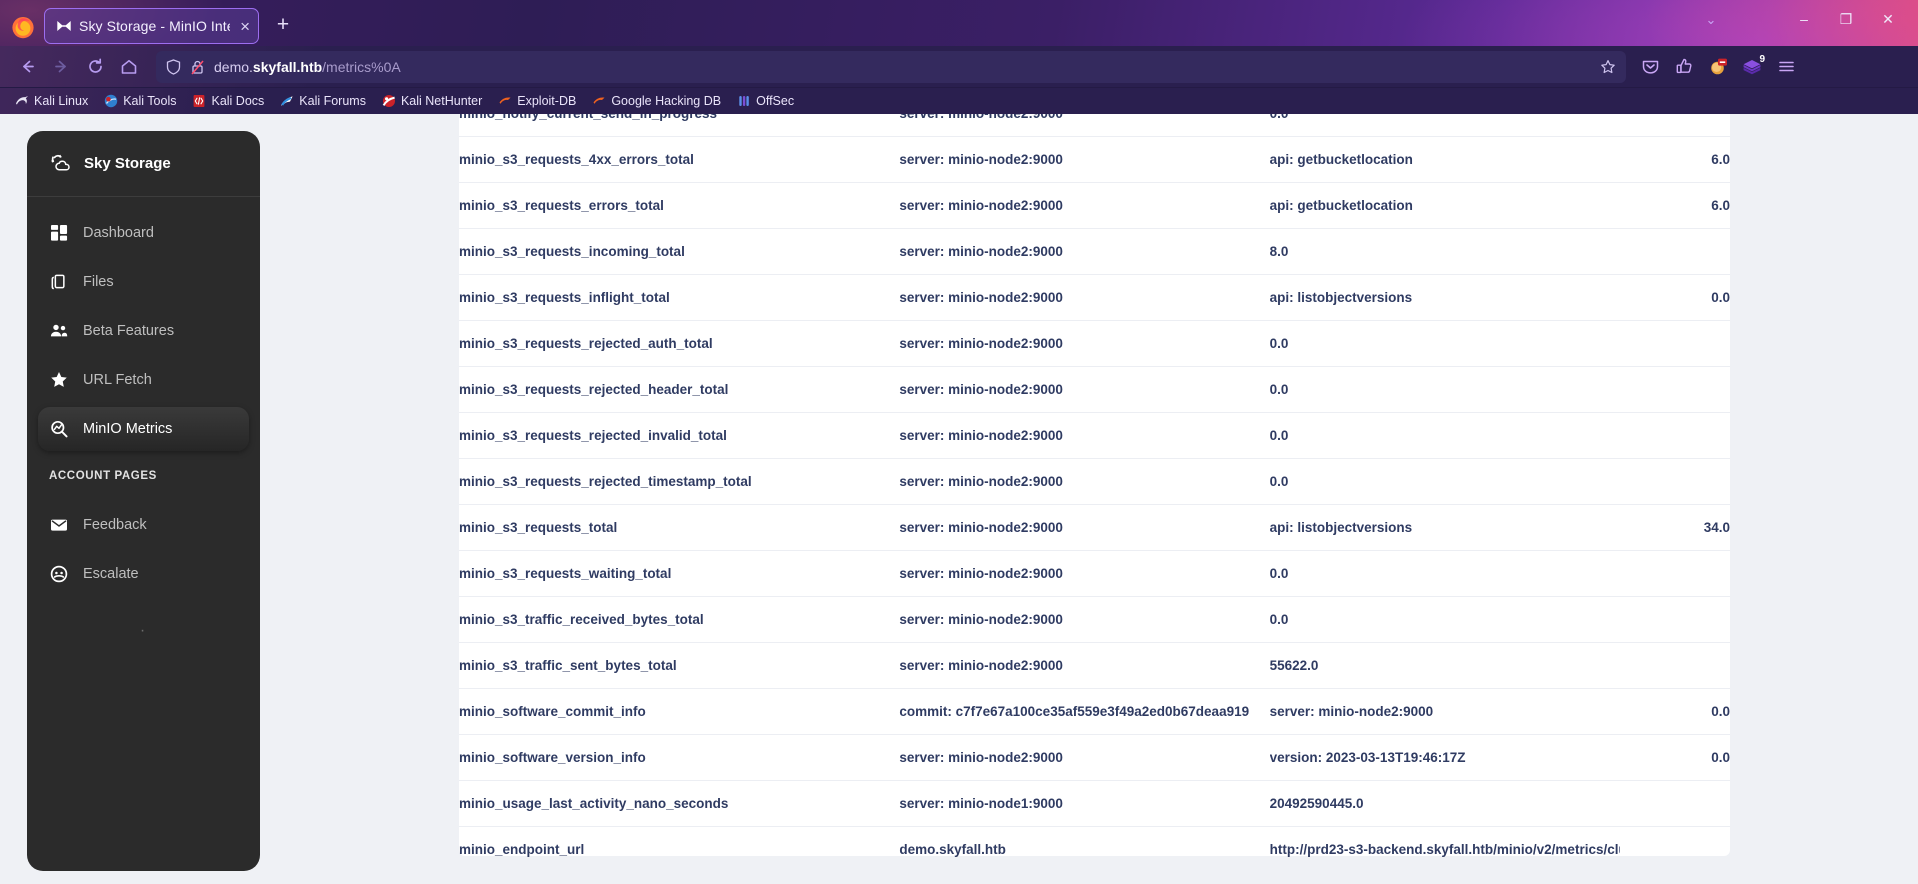  Describe the element at coordinates (59, 282) in the screenshot. I see `files-copy-icon` at that location.